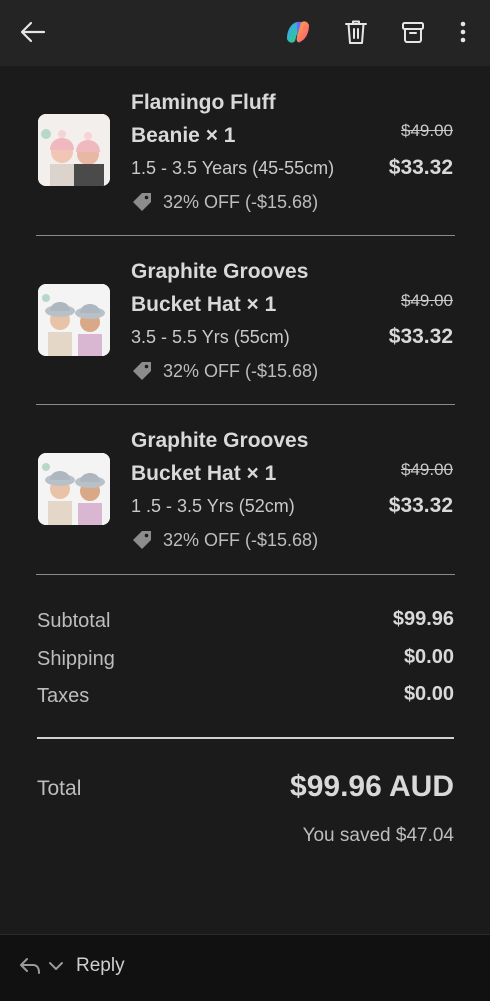 Image resolution: width=490 pixels, height=1001 pixels. What do you see at coordinates (428, 657) in the screenshot?
I see `shipping-value: $0.00` at bounding box center [428, 657].